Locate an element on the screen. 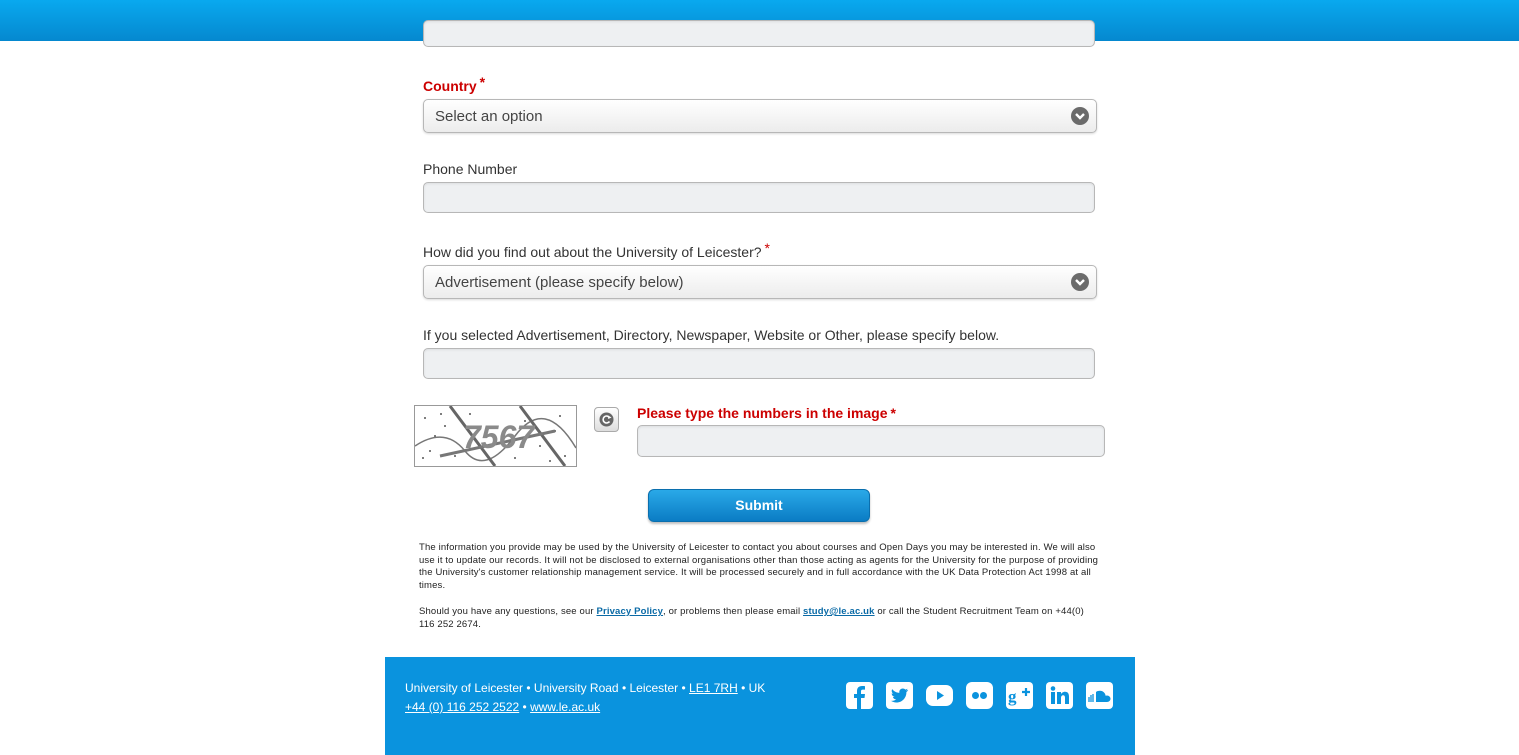 The height and width of the screenshot is (755, 1519). phone-link: +44 (0) 116 252 2522 is located at coordinates (462, 707).